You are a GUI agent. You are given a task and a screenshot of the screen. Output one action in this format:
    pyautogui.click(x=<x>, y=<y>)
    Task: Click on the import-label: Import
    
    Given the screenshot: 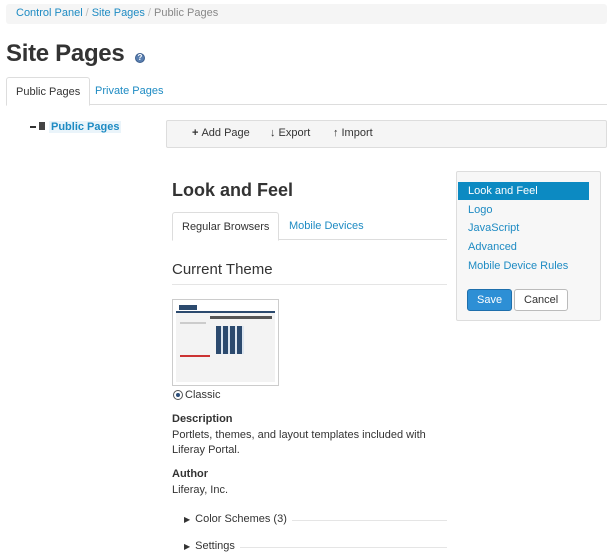 What is the action you would take?
    pyautogui.click(x=357, y=133)
    